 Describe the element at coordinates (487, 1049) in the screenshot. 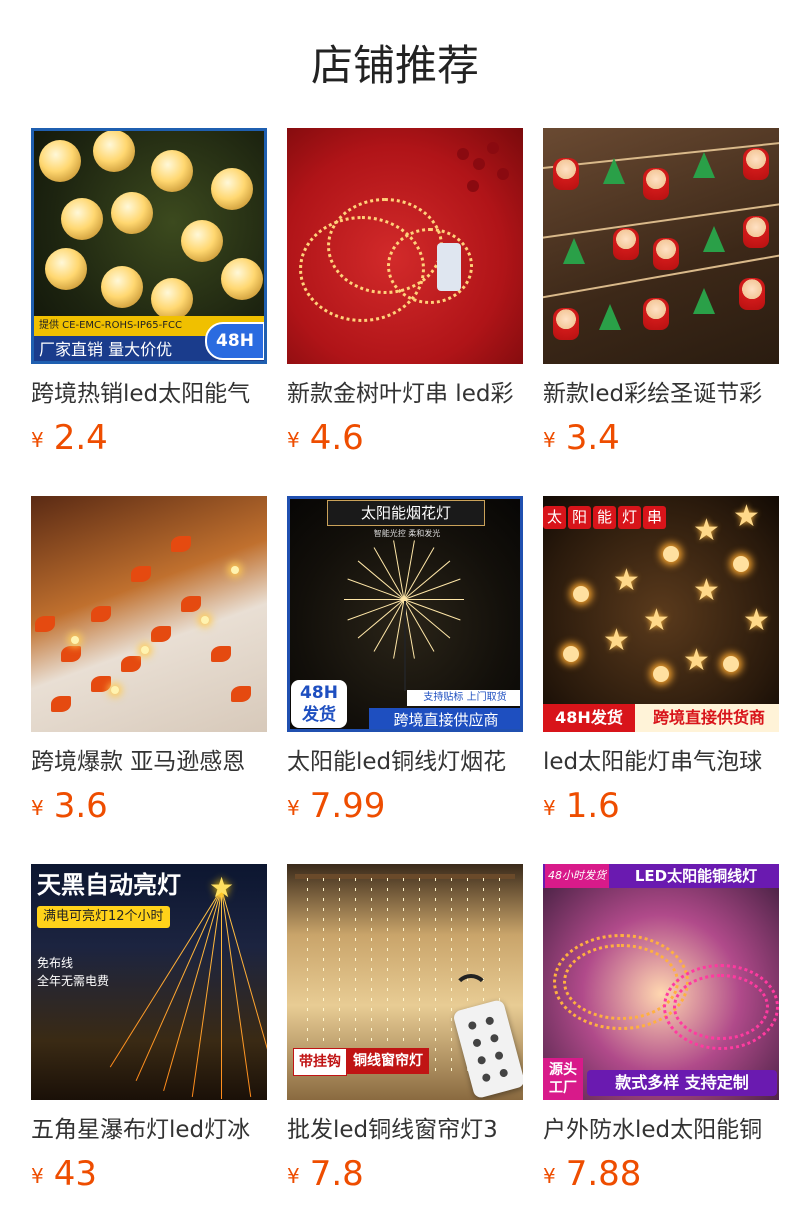

I see `remote-control-icon` at that location.